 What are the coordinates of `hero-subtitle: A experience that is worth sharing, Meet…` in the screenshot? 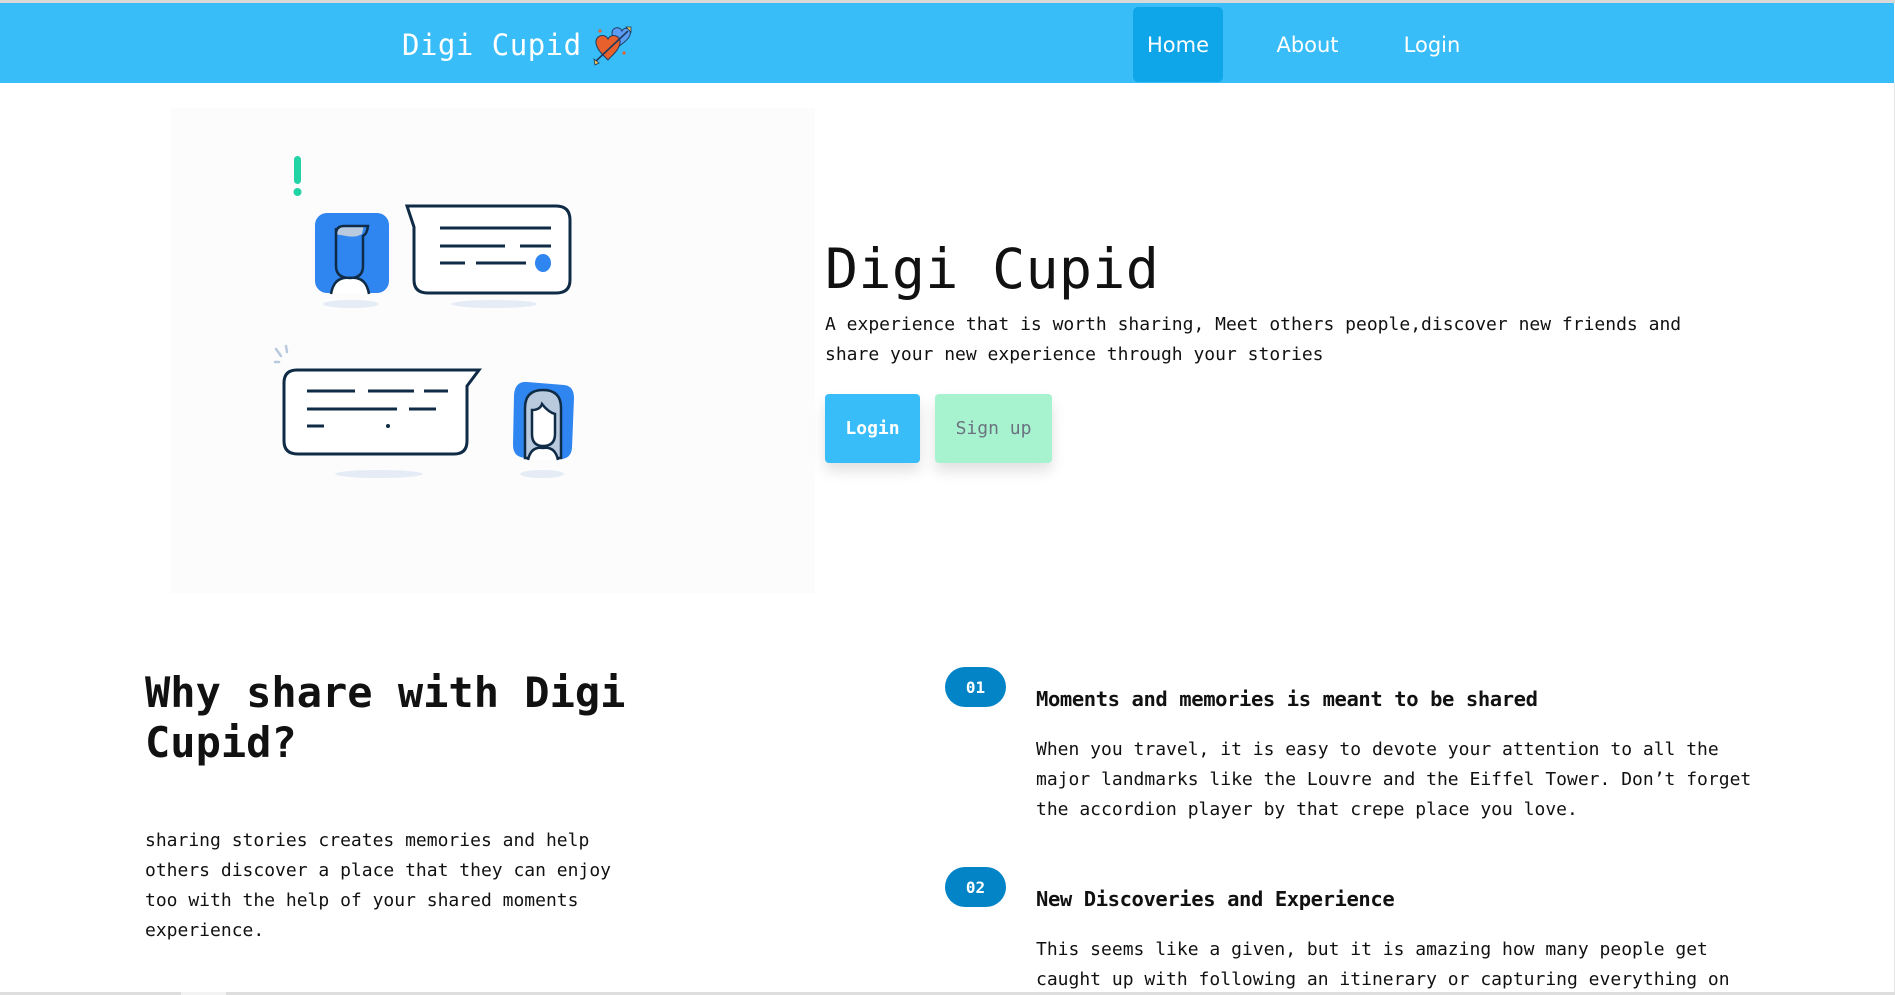 It's located at (1253, 339).